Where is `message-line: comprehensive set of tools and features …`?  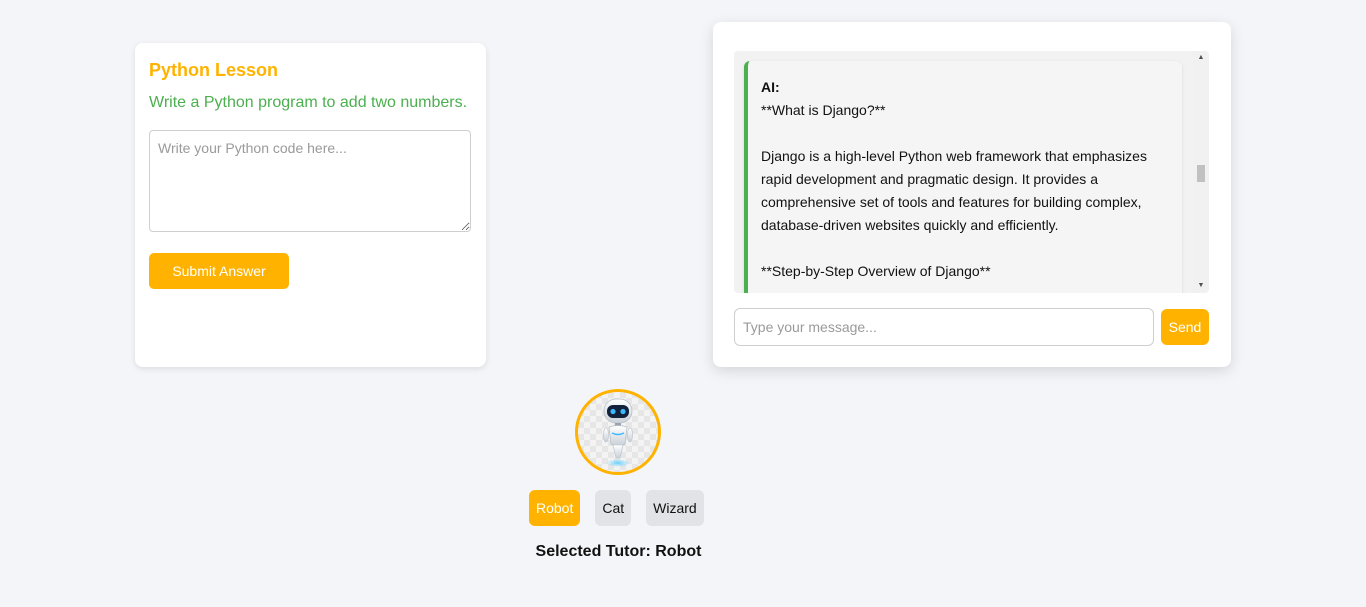 message-line: comprehensive set of tools and features … is located at coordinates (951, 202).